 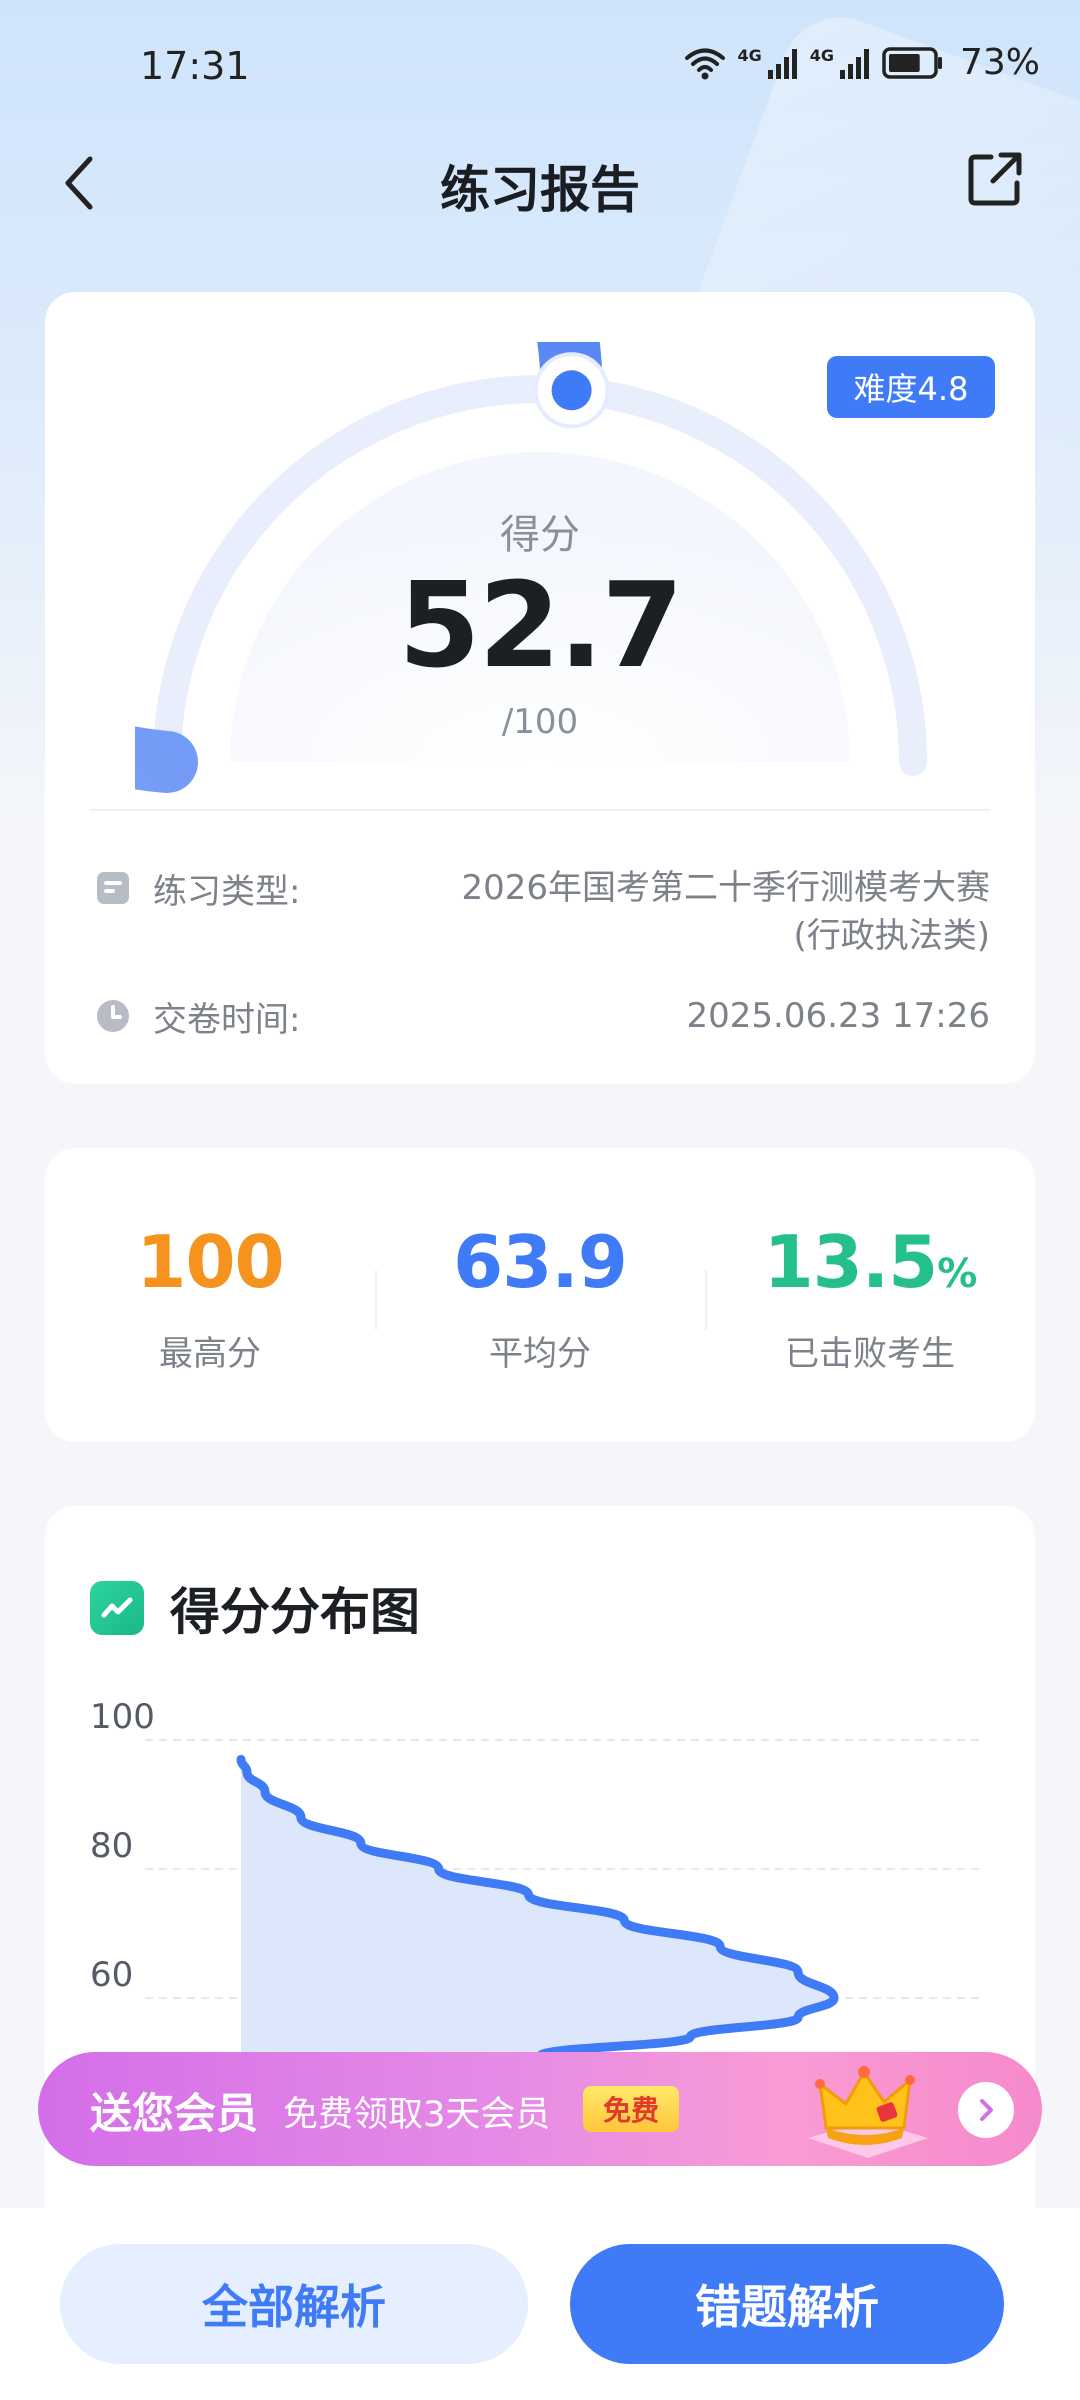 What do you see at coordinates (227, 892) in the screenshot?
I see `practice-type-label: 练习类型:` at bounding box center [227, 892].